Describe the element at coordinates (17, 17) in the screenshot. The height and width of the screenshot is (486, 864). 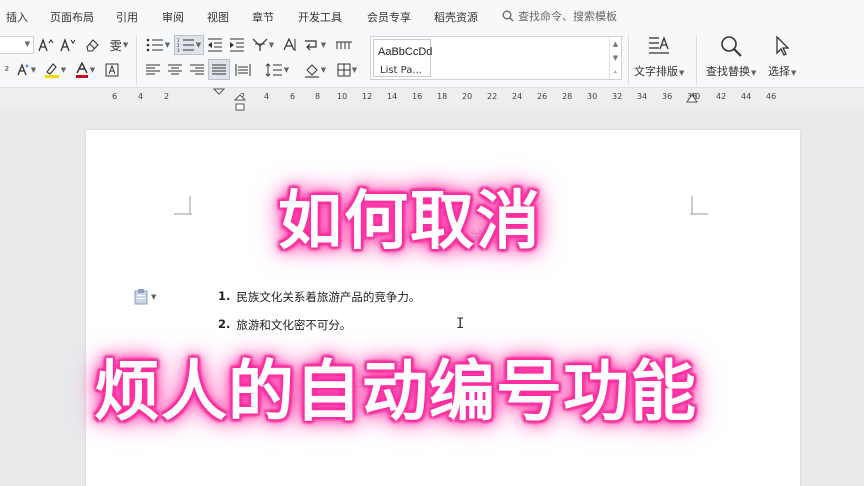
I see `menu-insert: 插入` at that location.